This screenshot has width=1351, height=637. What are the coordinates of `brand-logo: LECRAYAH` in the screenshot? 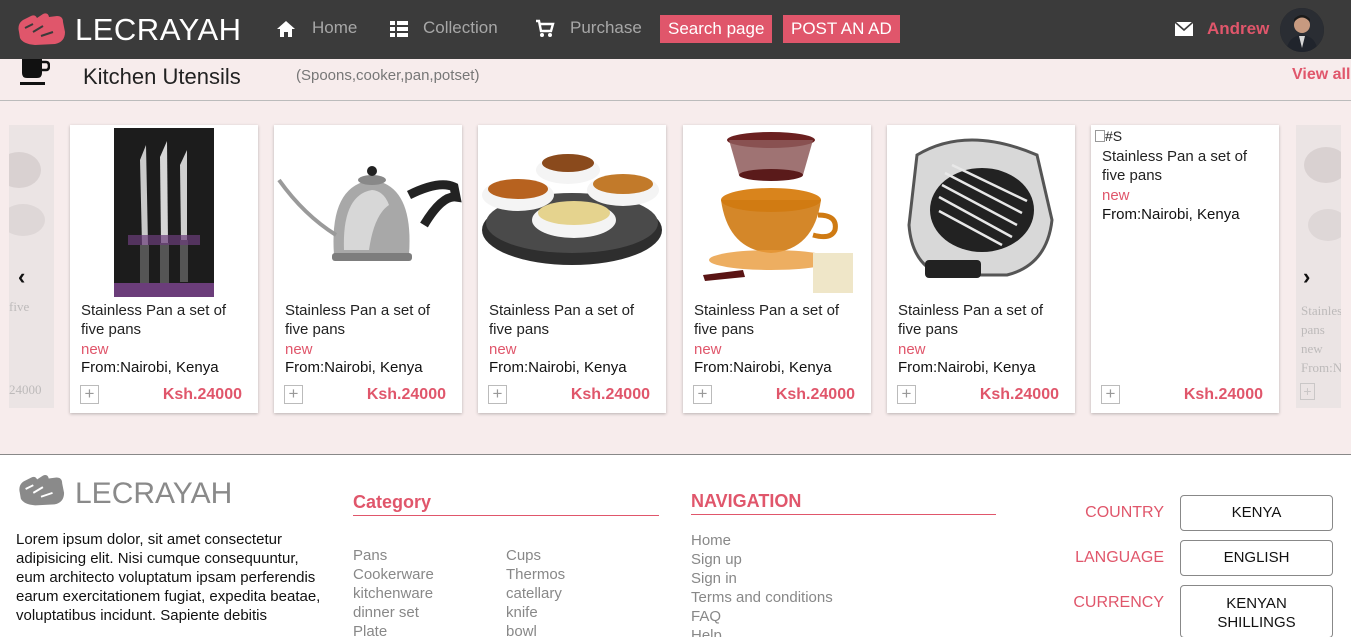 It's located at (158, 30).